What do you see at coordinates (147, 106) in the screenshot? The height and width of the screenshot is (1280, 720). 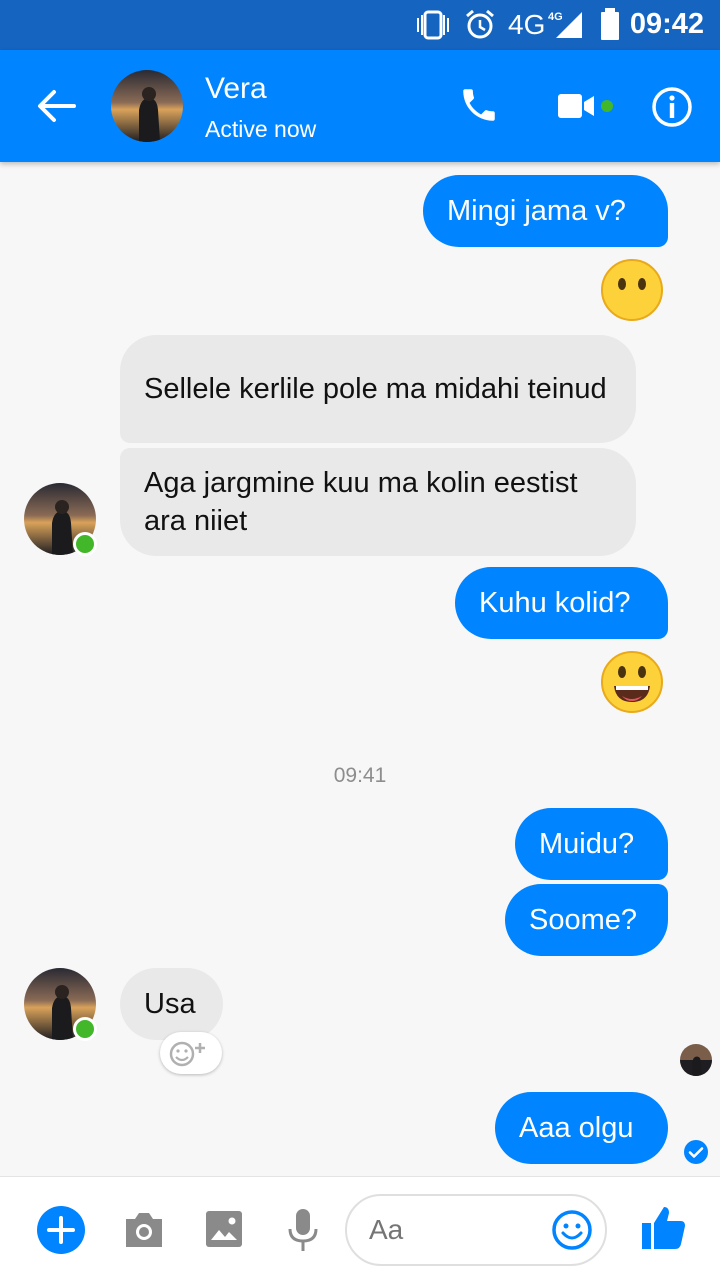 I see `contact-avatar` at bounding box center [147, 106].